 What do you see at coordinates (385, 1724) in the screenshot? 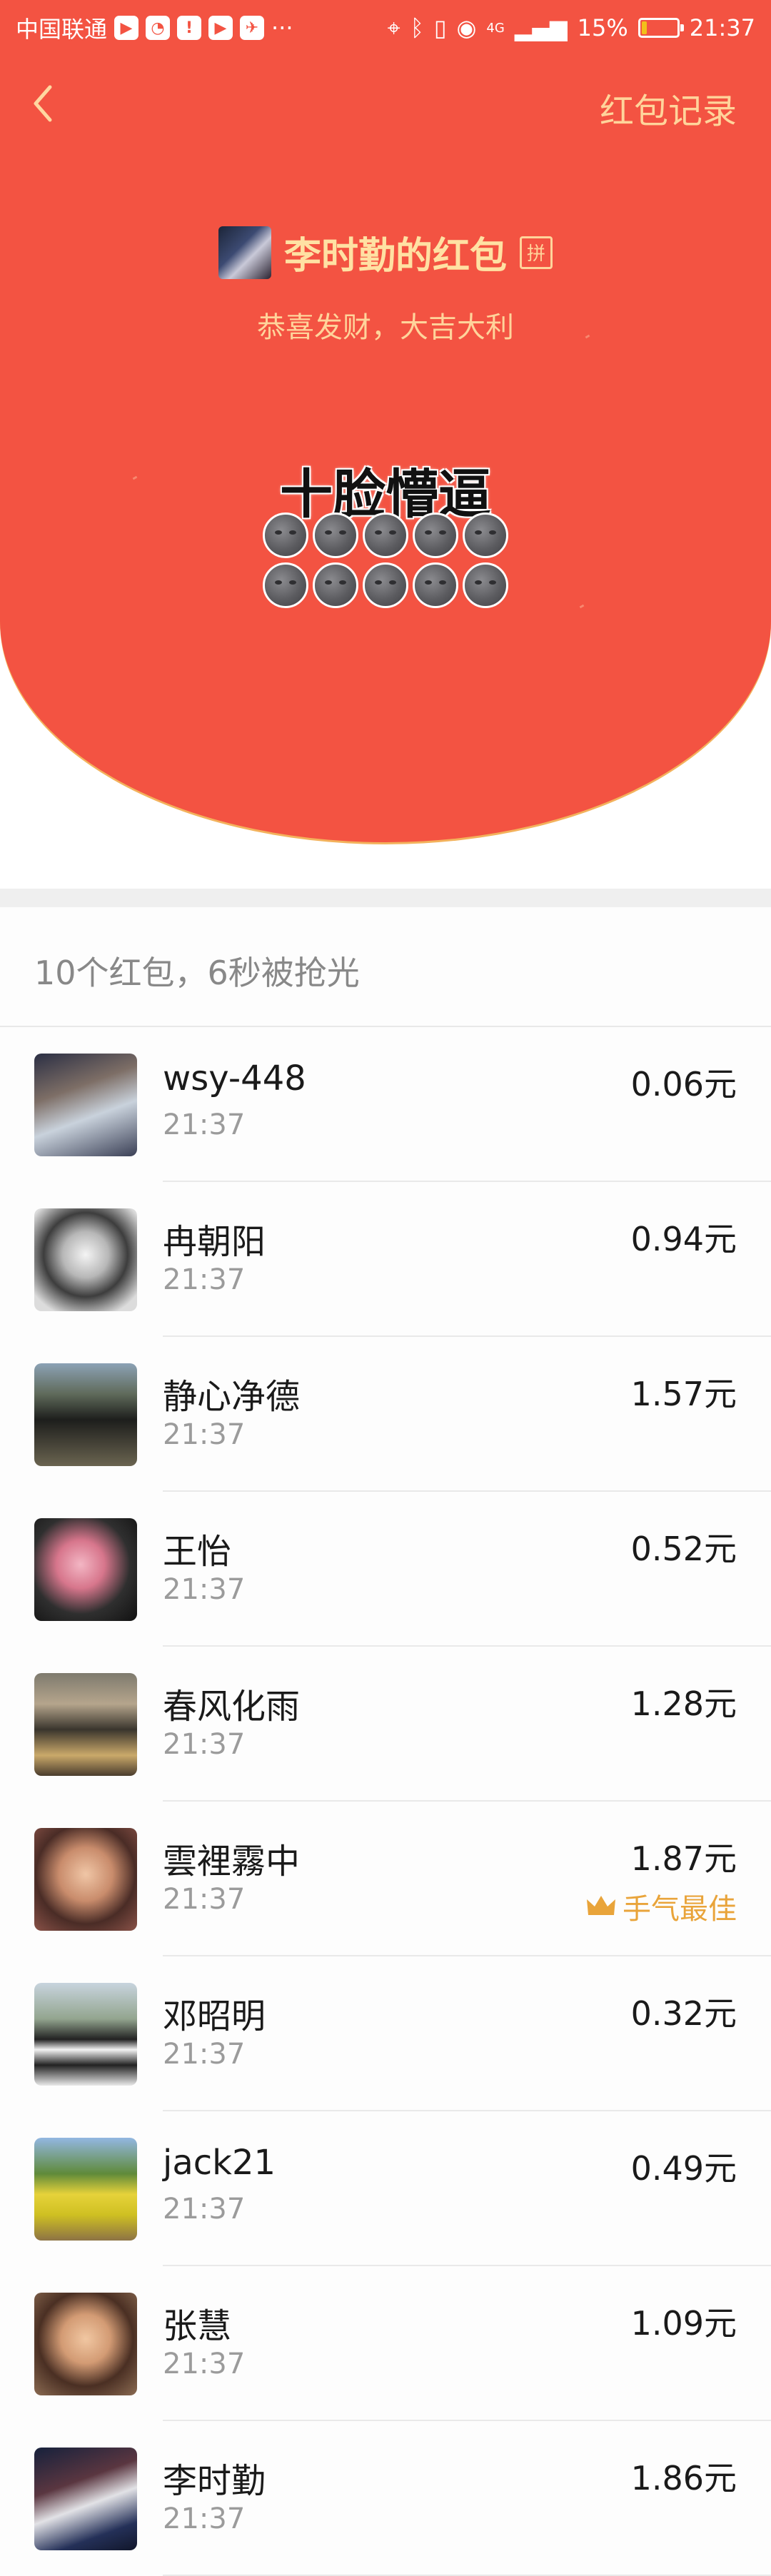
I see `list-item: 春风化雨 21:37 1.28元` at bounding box center [385, 1724].